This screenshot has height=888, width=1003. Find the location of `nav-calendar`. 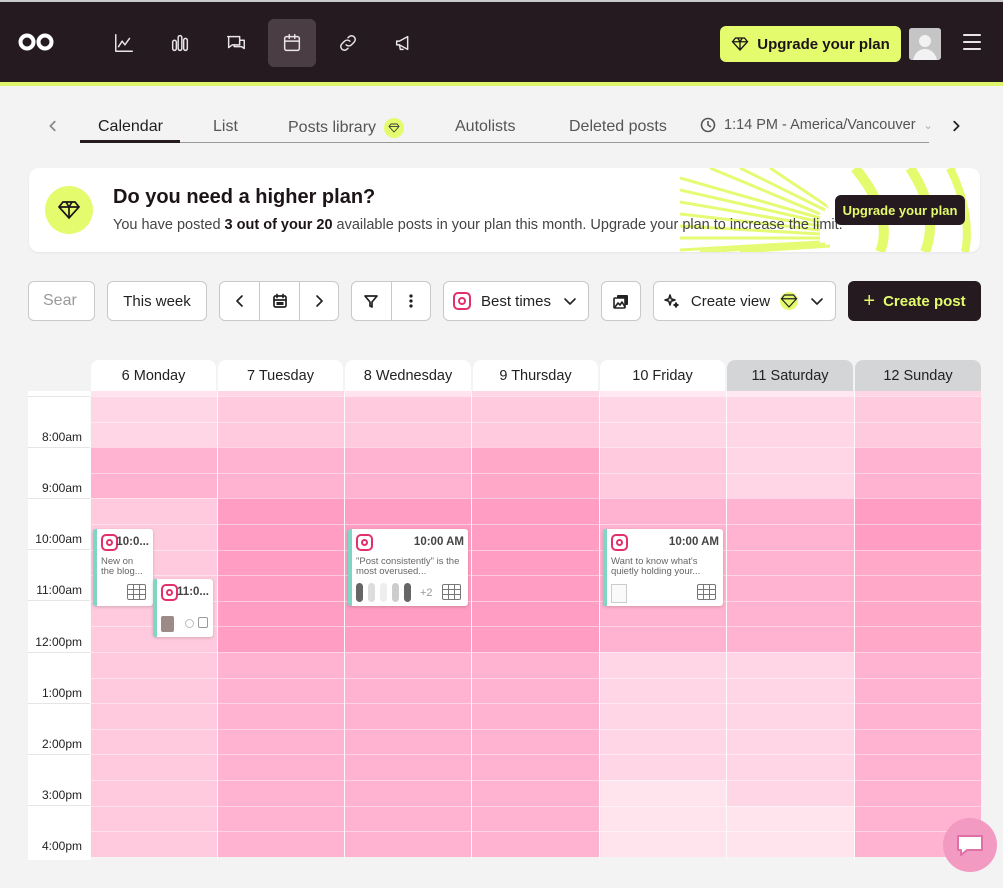

nav-calendar is located at coordinates (292, 43).